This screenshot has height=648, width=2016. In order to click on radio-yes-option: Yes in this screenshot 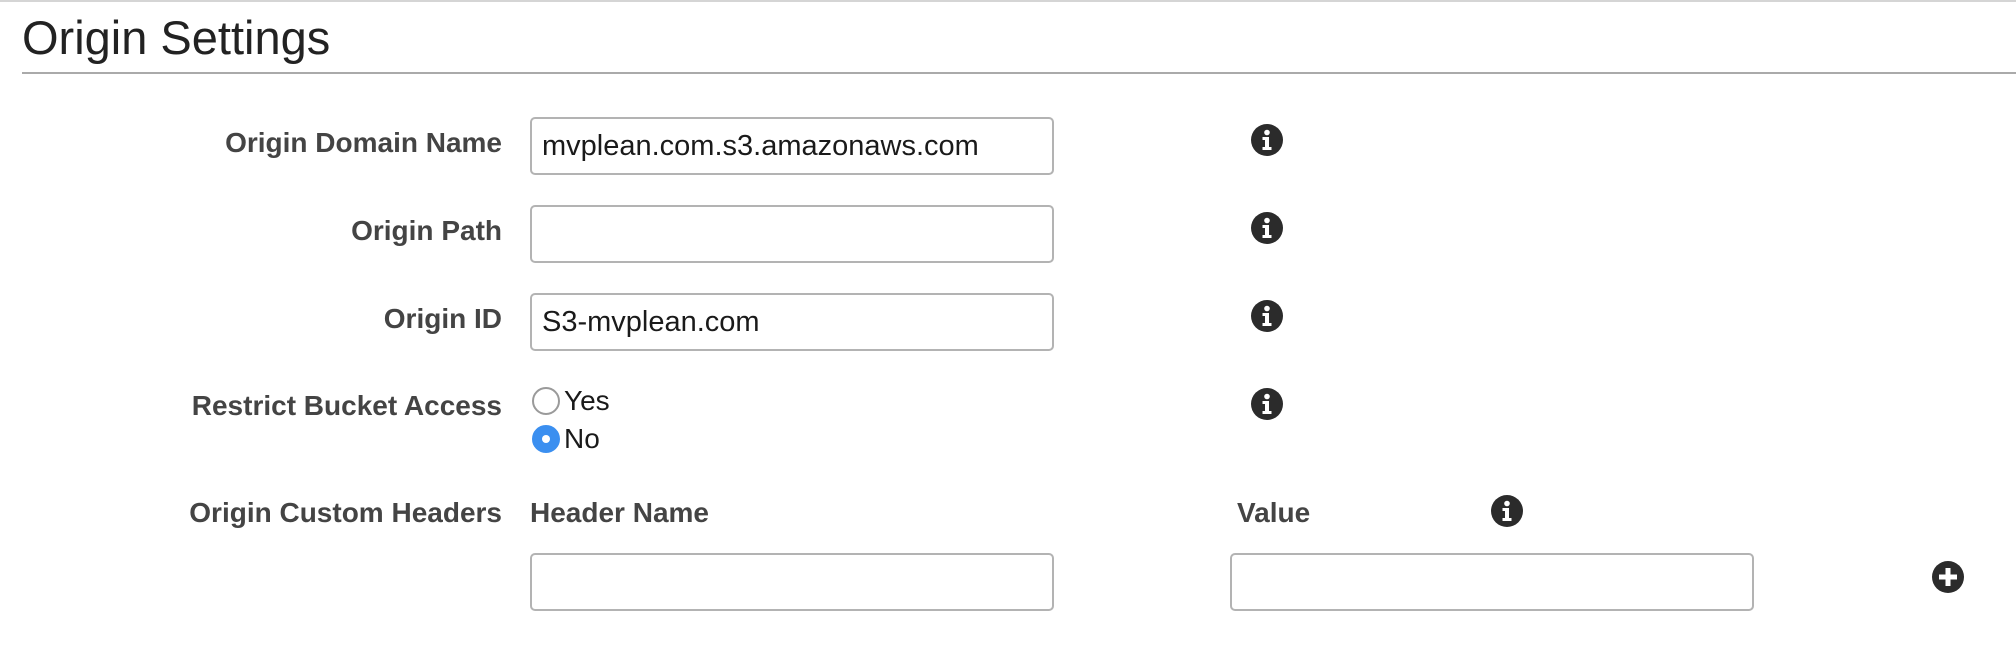, I will do `click(571, 401)`.